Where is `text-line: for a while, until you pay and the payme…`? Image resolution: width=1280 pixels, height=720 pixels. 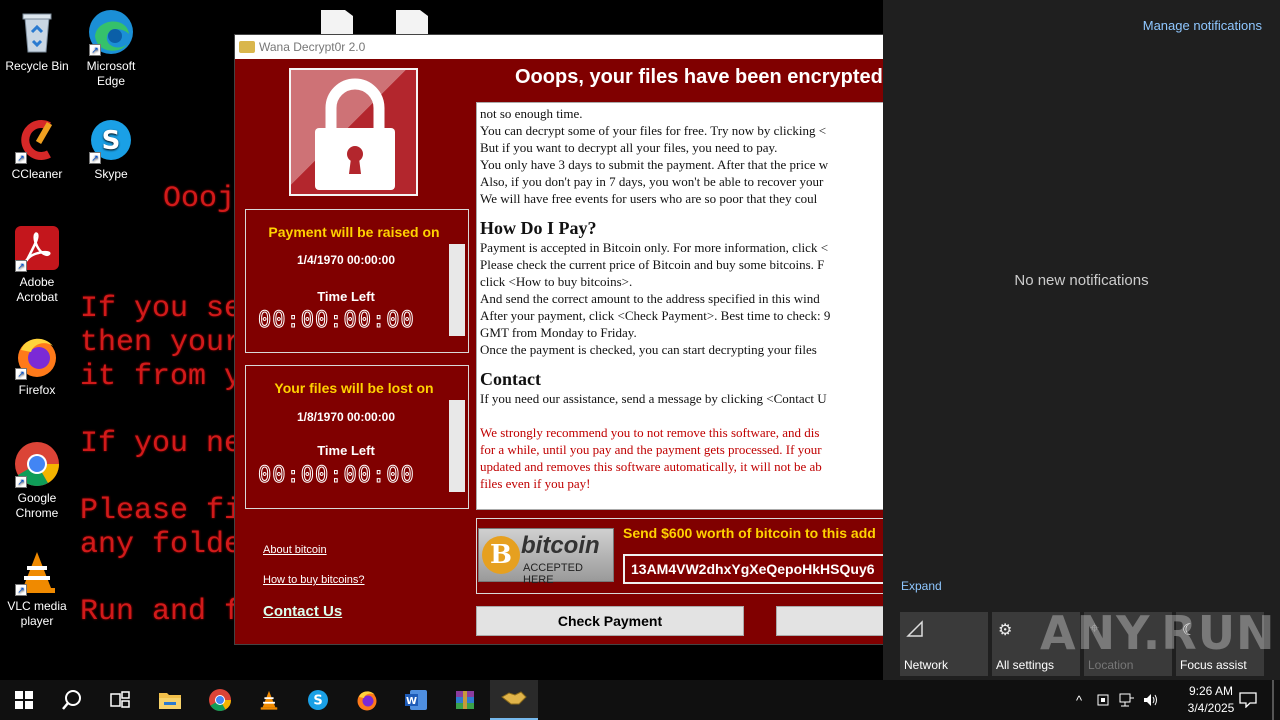
text-line: for a while, until you pay and the payme… is located at coordinates (651, 449).